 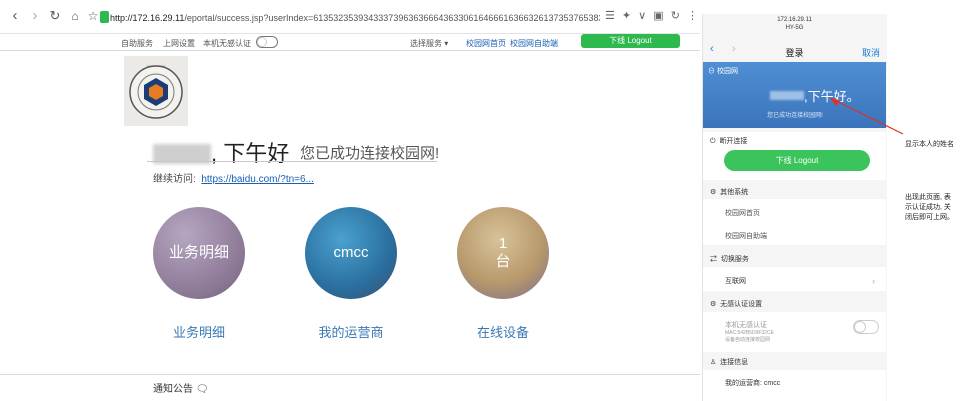 I want to click on annotation-arrow, so click(x=867, y=116).